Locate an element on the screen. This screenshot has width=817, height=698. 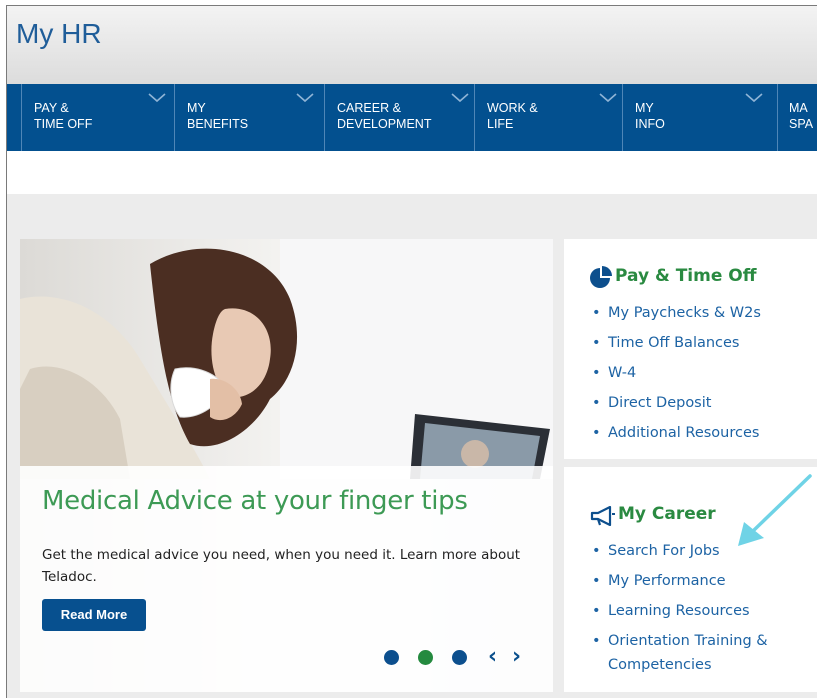
link-orientation-training: • Orientation Training & Competencies is located at coordinates (692, 651).